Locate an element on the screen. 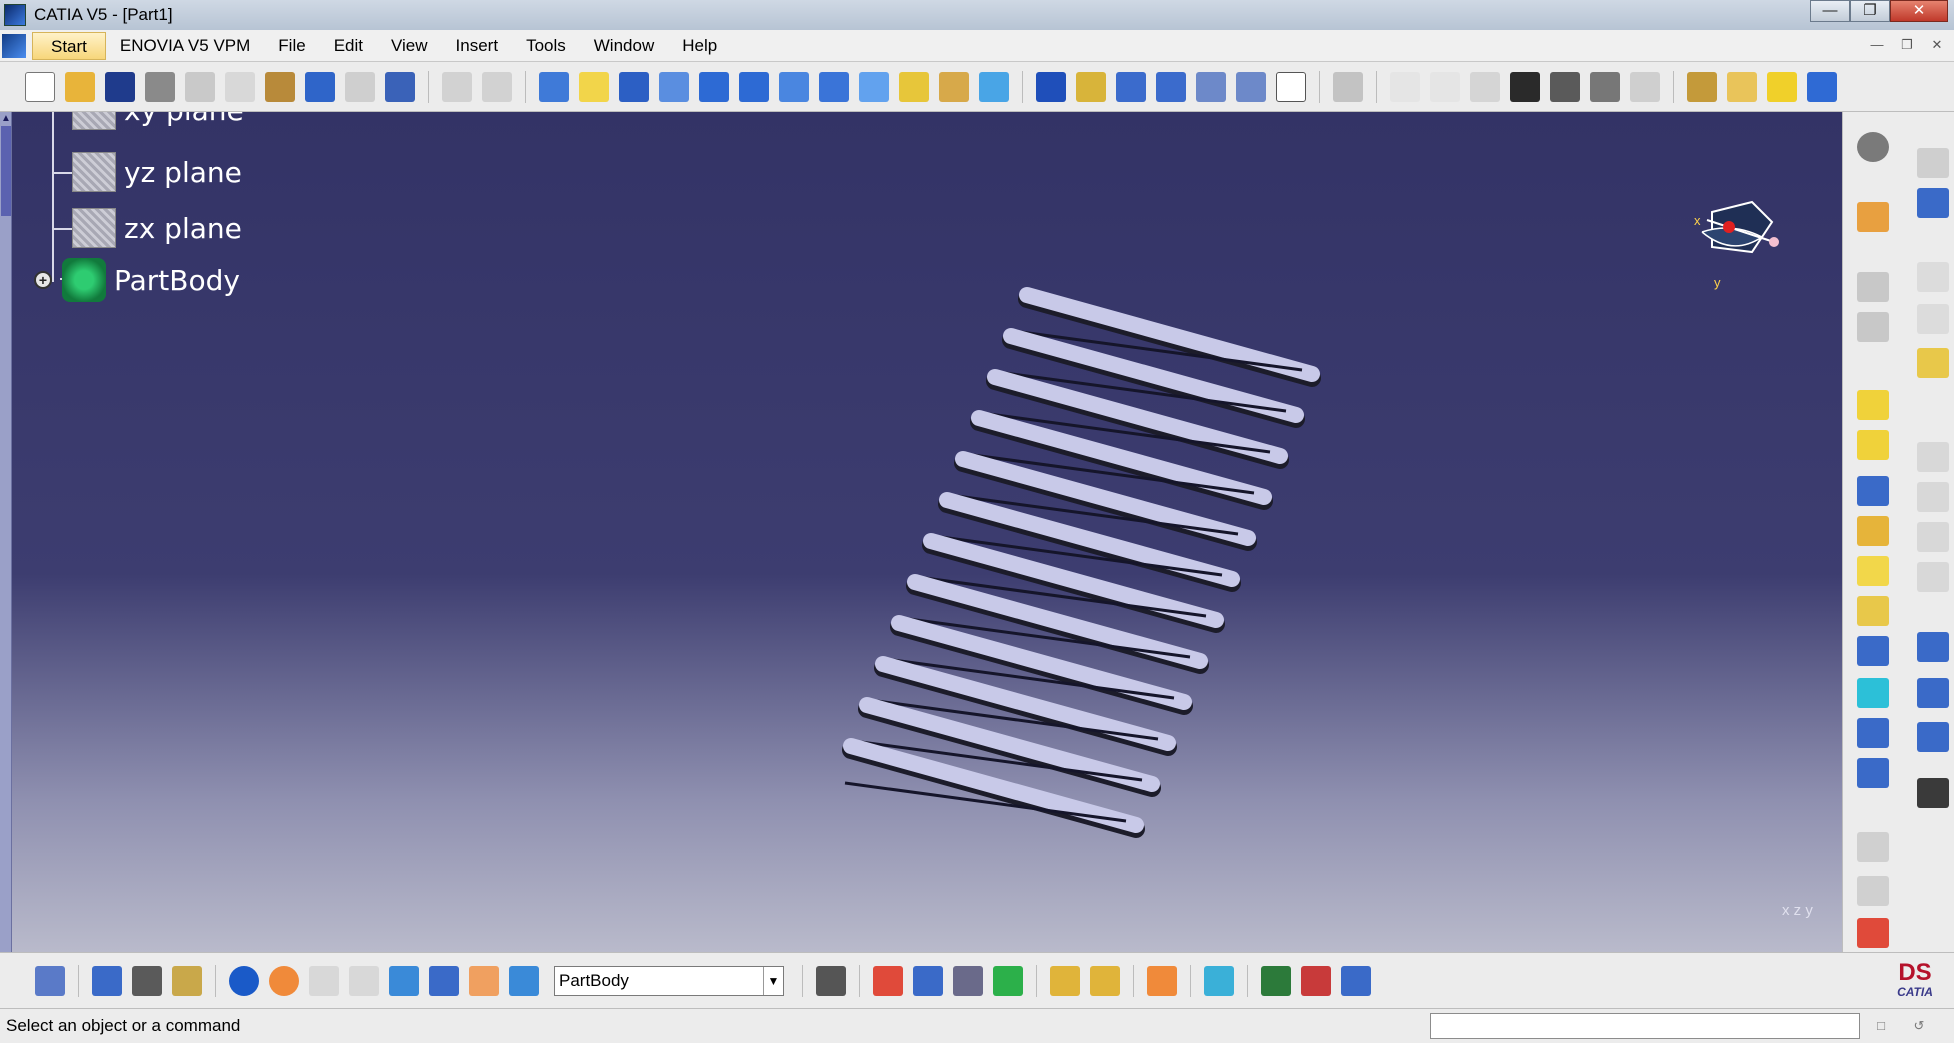  design-table-icon is located at coordinates (1525, 86).